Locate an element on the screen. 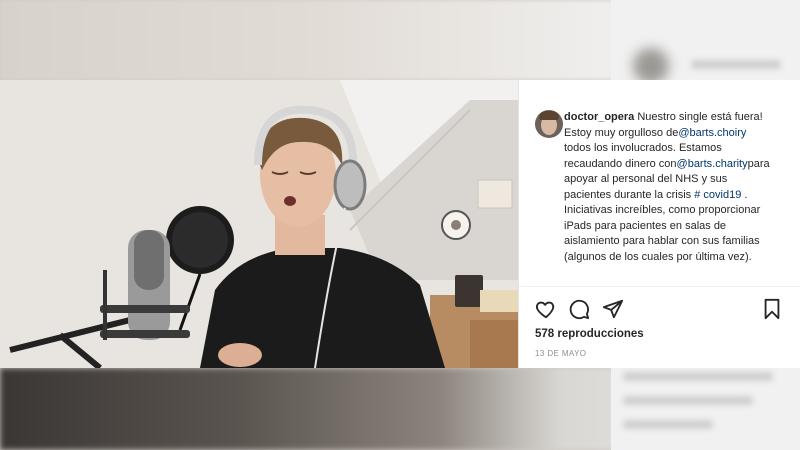 This screenshot has height=450, width=800. divider is located at coordinates (659, 286).